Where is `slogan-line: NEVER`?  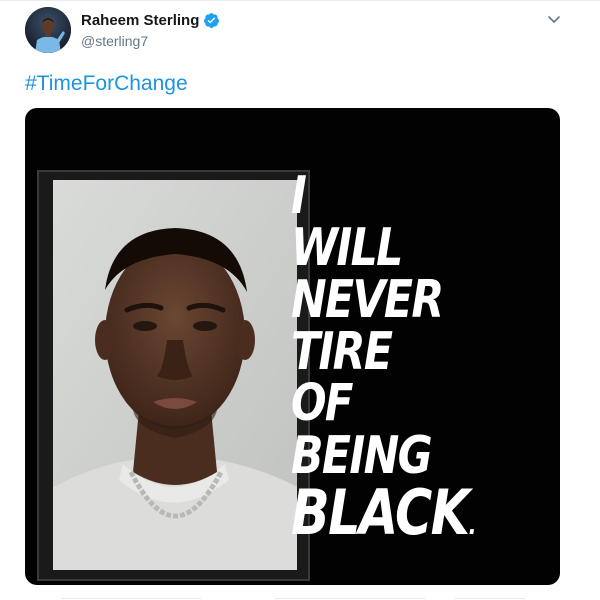
slogan-line: NEVER is located at coordinates (367, 300).